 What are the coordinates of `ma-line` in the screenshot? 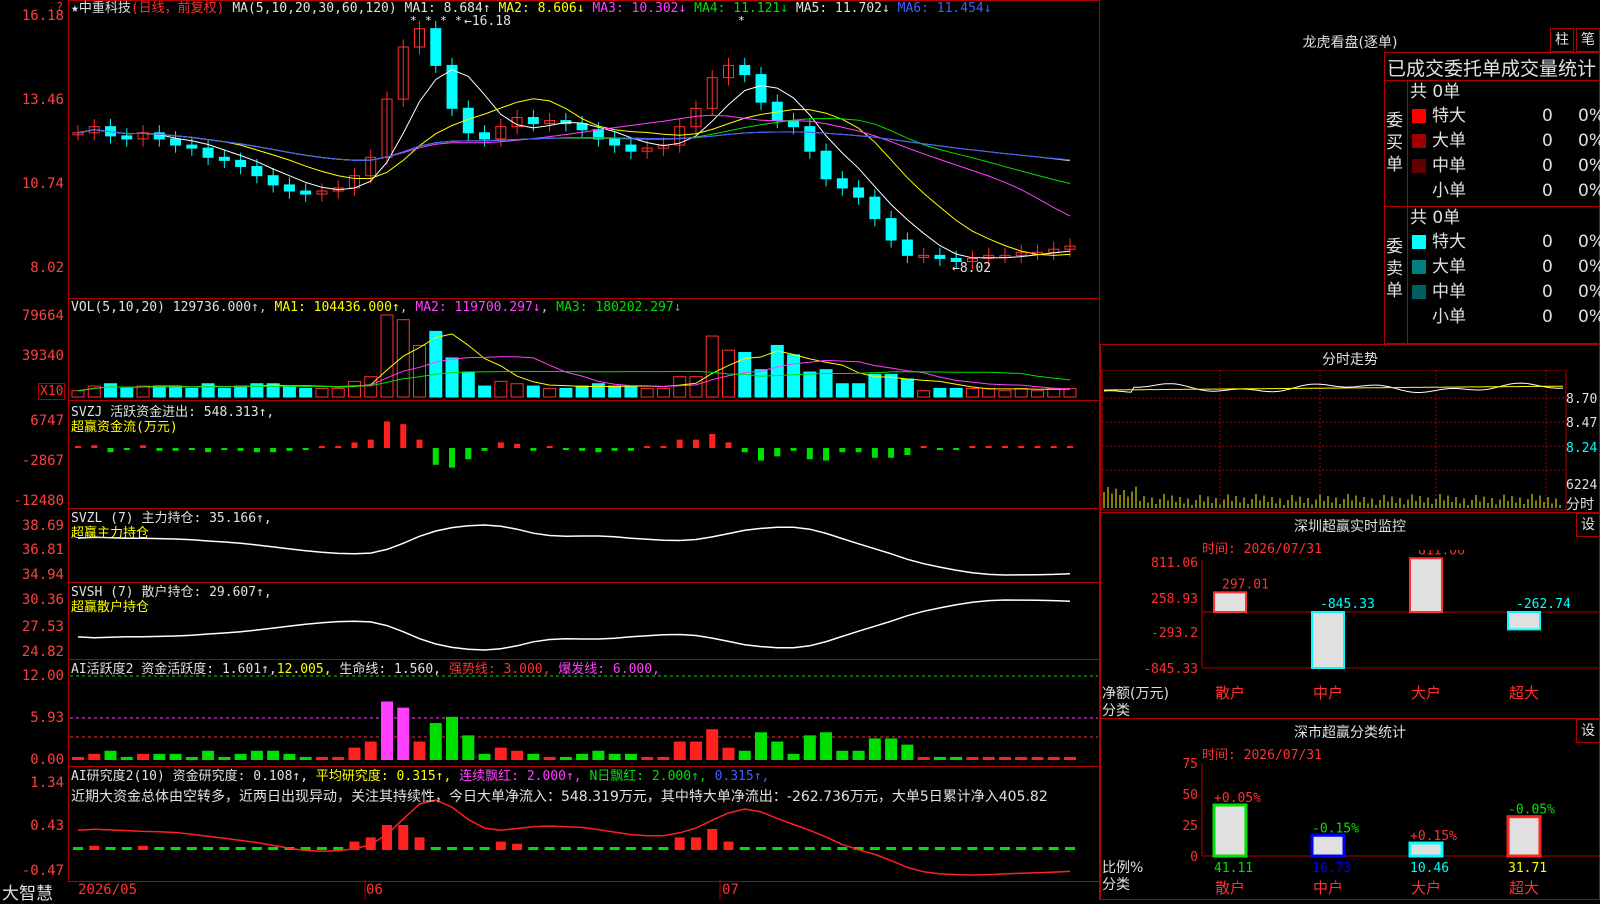 It's located at (574, 164).